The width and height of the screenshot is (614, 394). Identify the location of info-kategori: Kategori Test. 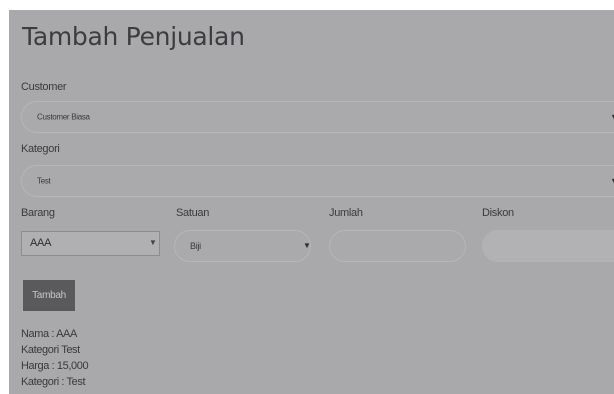
(50, 350).